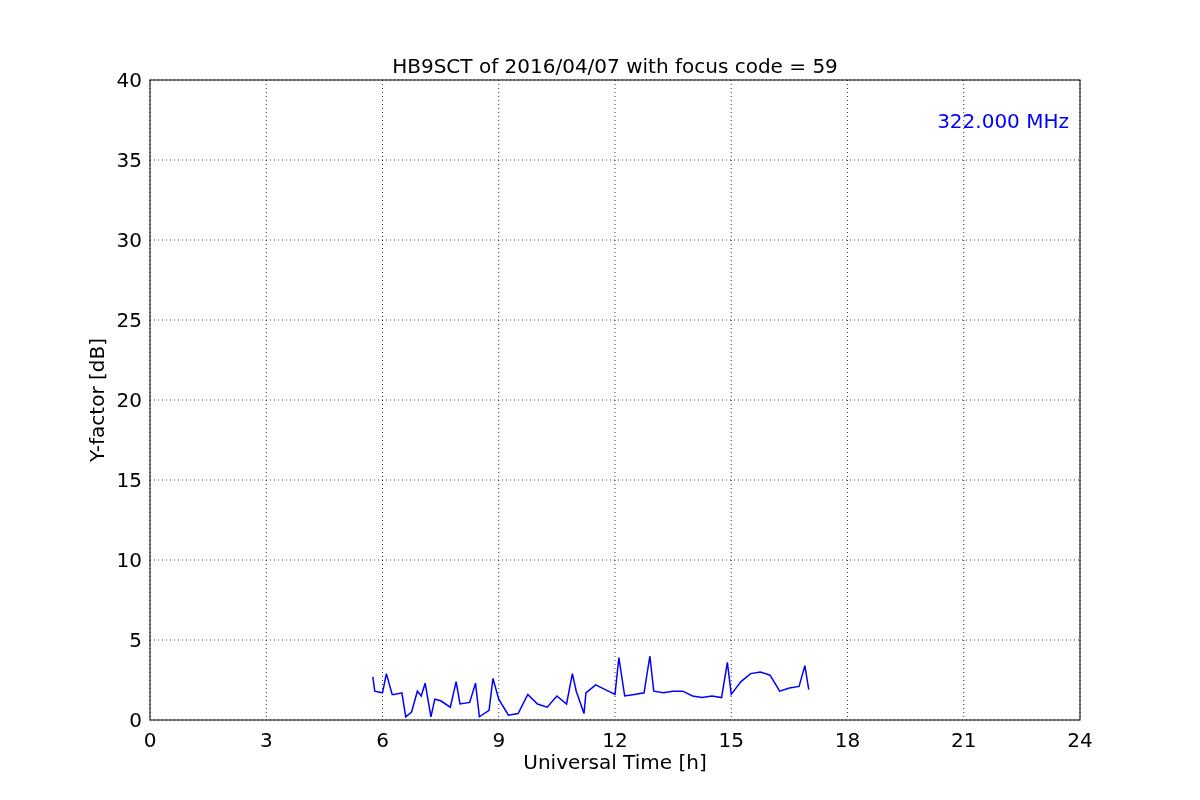  I want to click on tick-label: 24, so click(1080, 740).